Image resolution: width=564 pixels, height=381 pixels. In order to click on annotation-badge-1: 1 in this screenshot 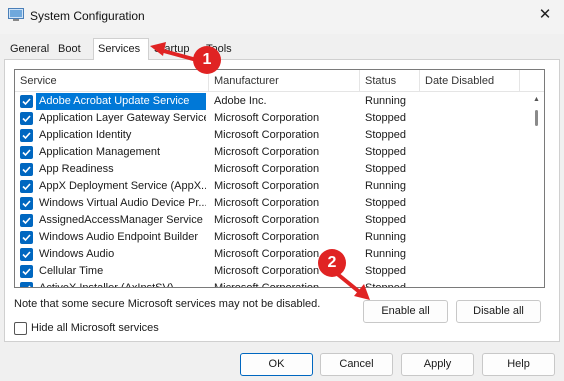, I will do `click(207, 60)`.